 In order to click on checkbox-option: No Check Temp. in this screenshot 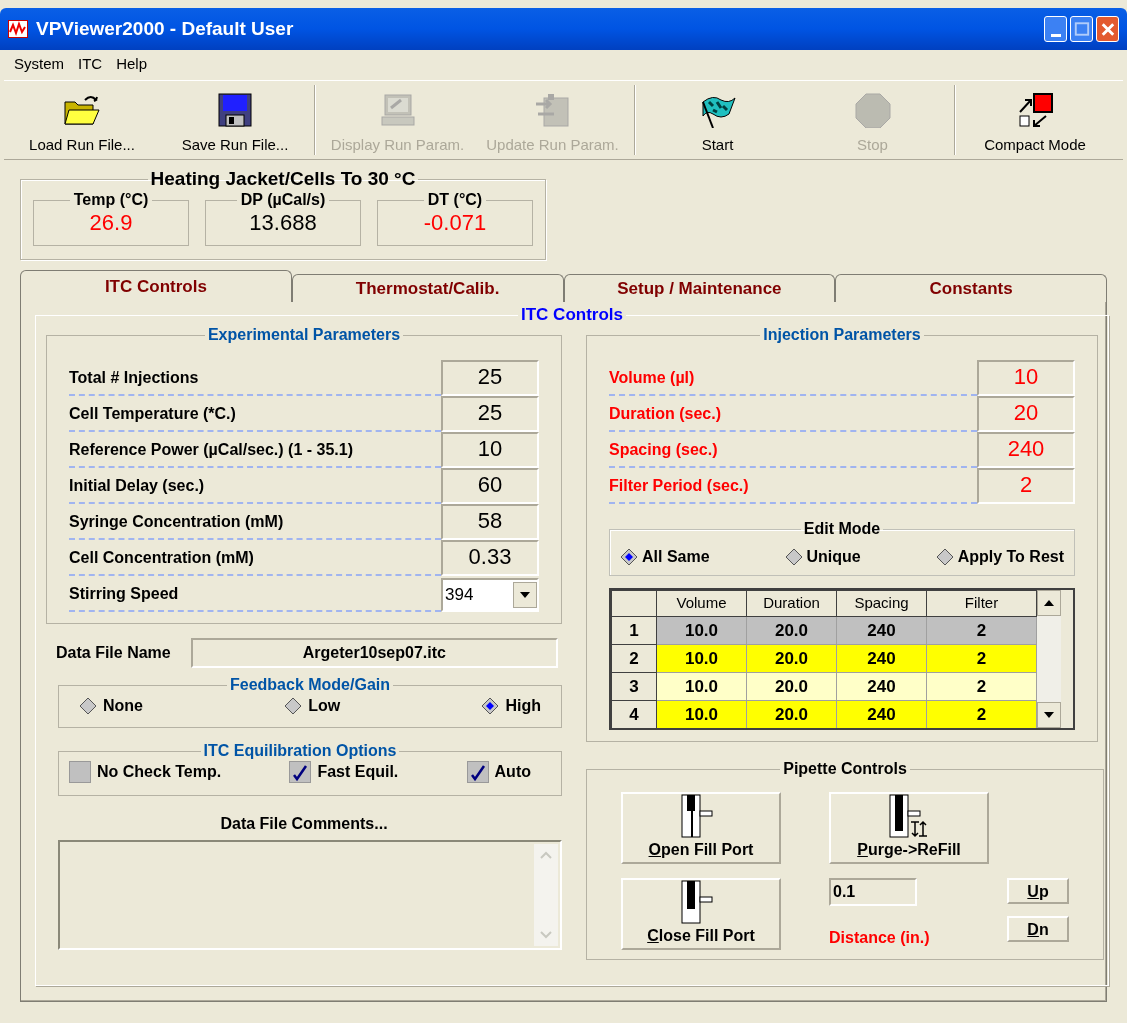, I will do `click(145, 772)`.